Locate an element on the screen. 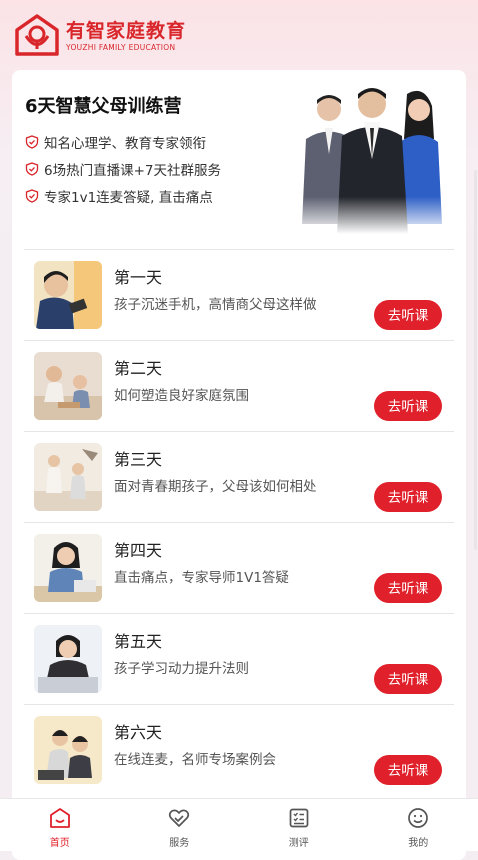  lesson-row: 第四天 直击痛点，专家导师1V1答疑 去听课 is located at coordinates (239, 567).